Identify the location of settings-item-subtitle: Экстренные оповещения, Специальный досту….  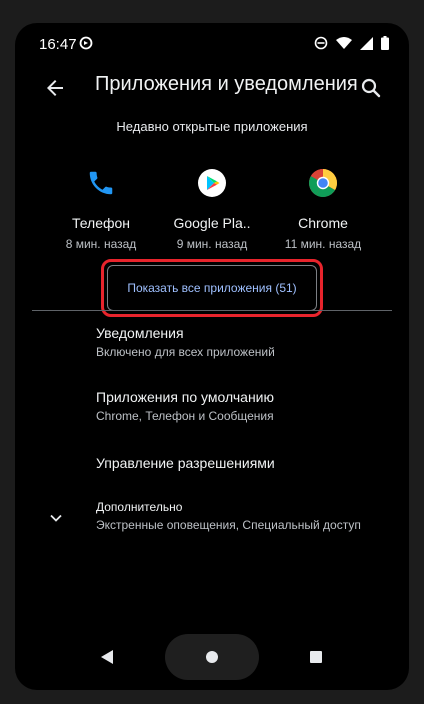
(228, 525).